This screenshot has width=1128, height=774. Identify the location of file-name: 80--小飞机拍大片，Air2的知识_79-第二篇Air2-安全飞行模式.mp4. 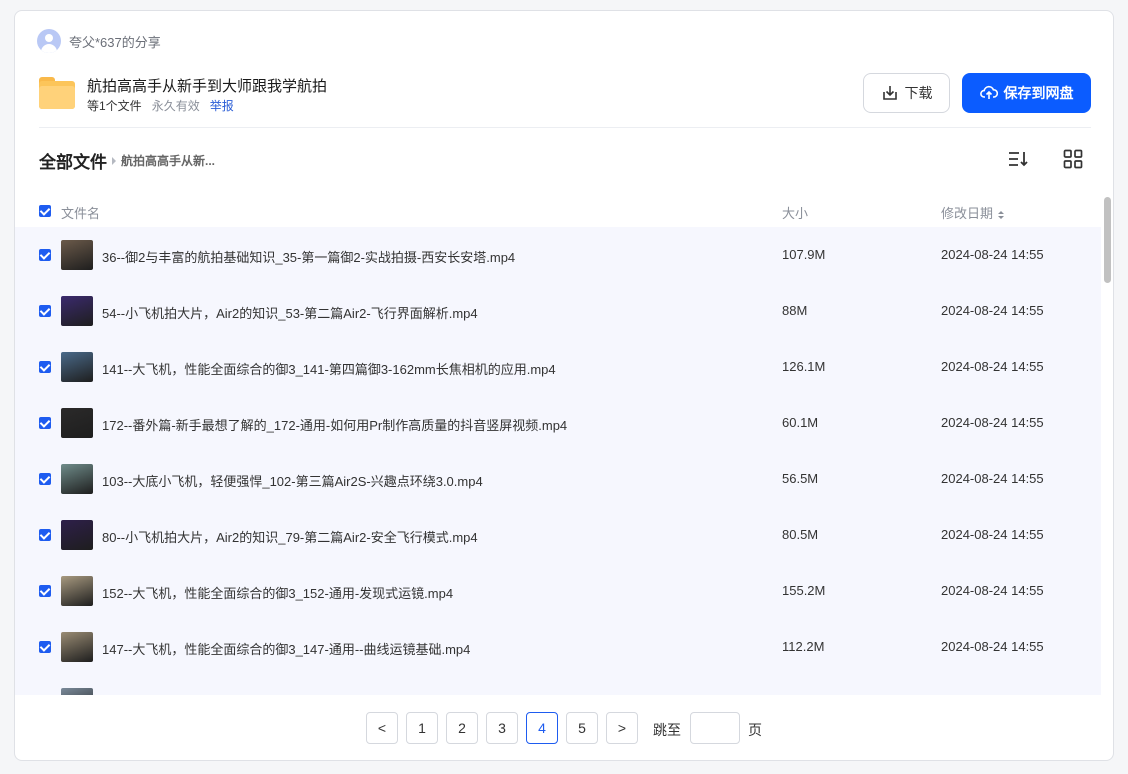
(290, 536).